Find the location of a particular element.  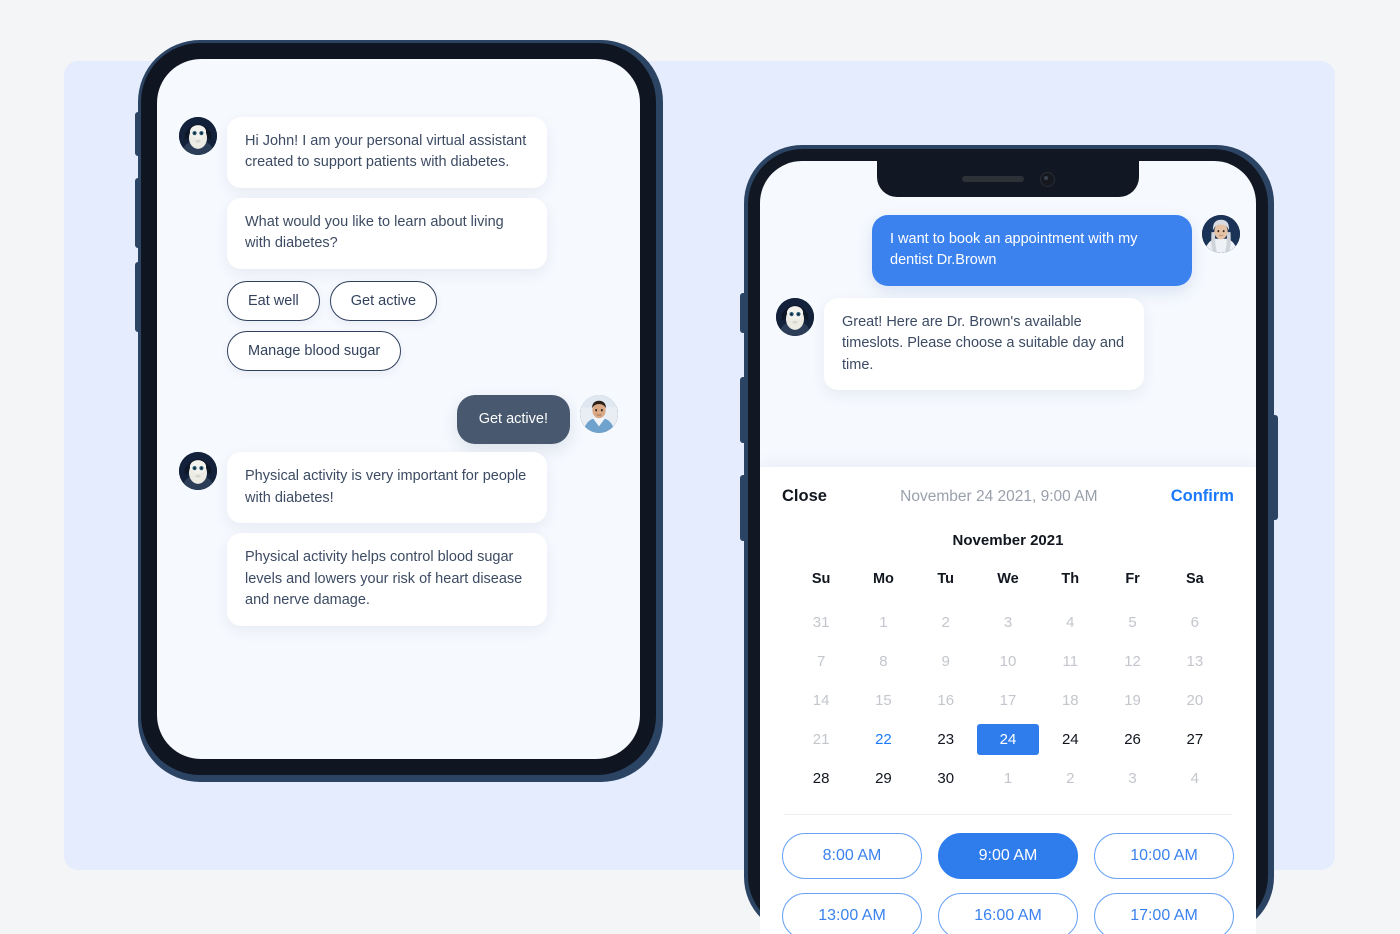

month-label: November 2021 is located at coordinates (1008, 540).